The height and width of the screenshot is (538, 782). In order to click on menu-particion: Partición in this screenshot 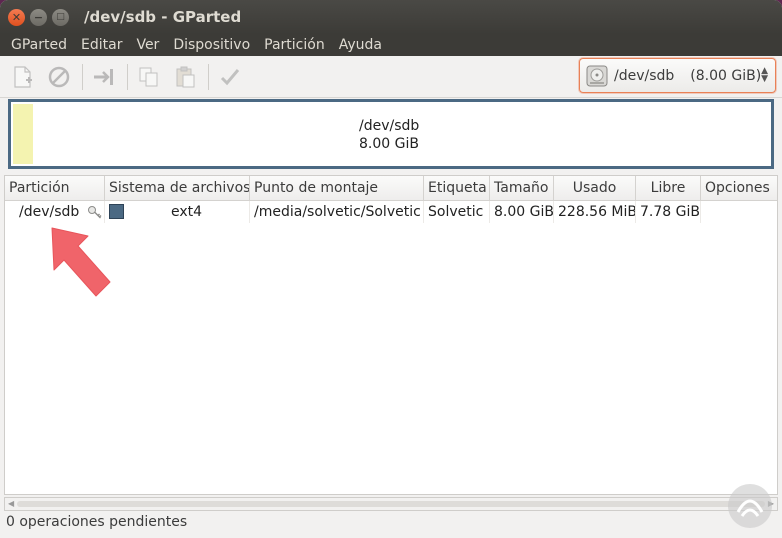, I will do `click(294, 45)`.